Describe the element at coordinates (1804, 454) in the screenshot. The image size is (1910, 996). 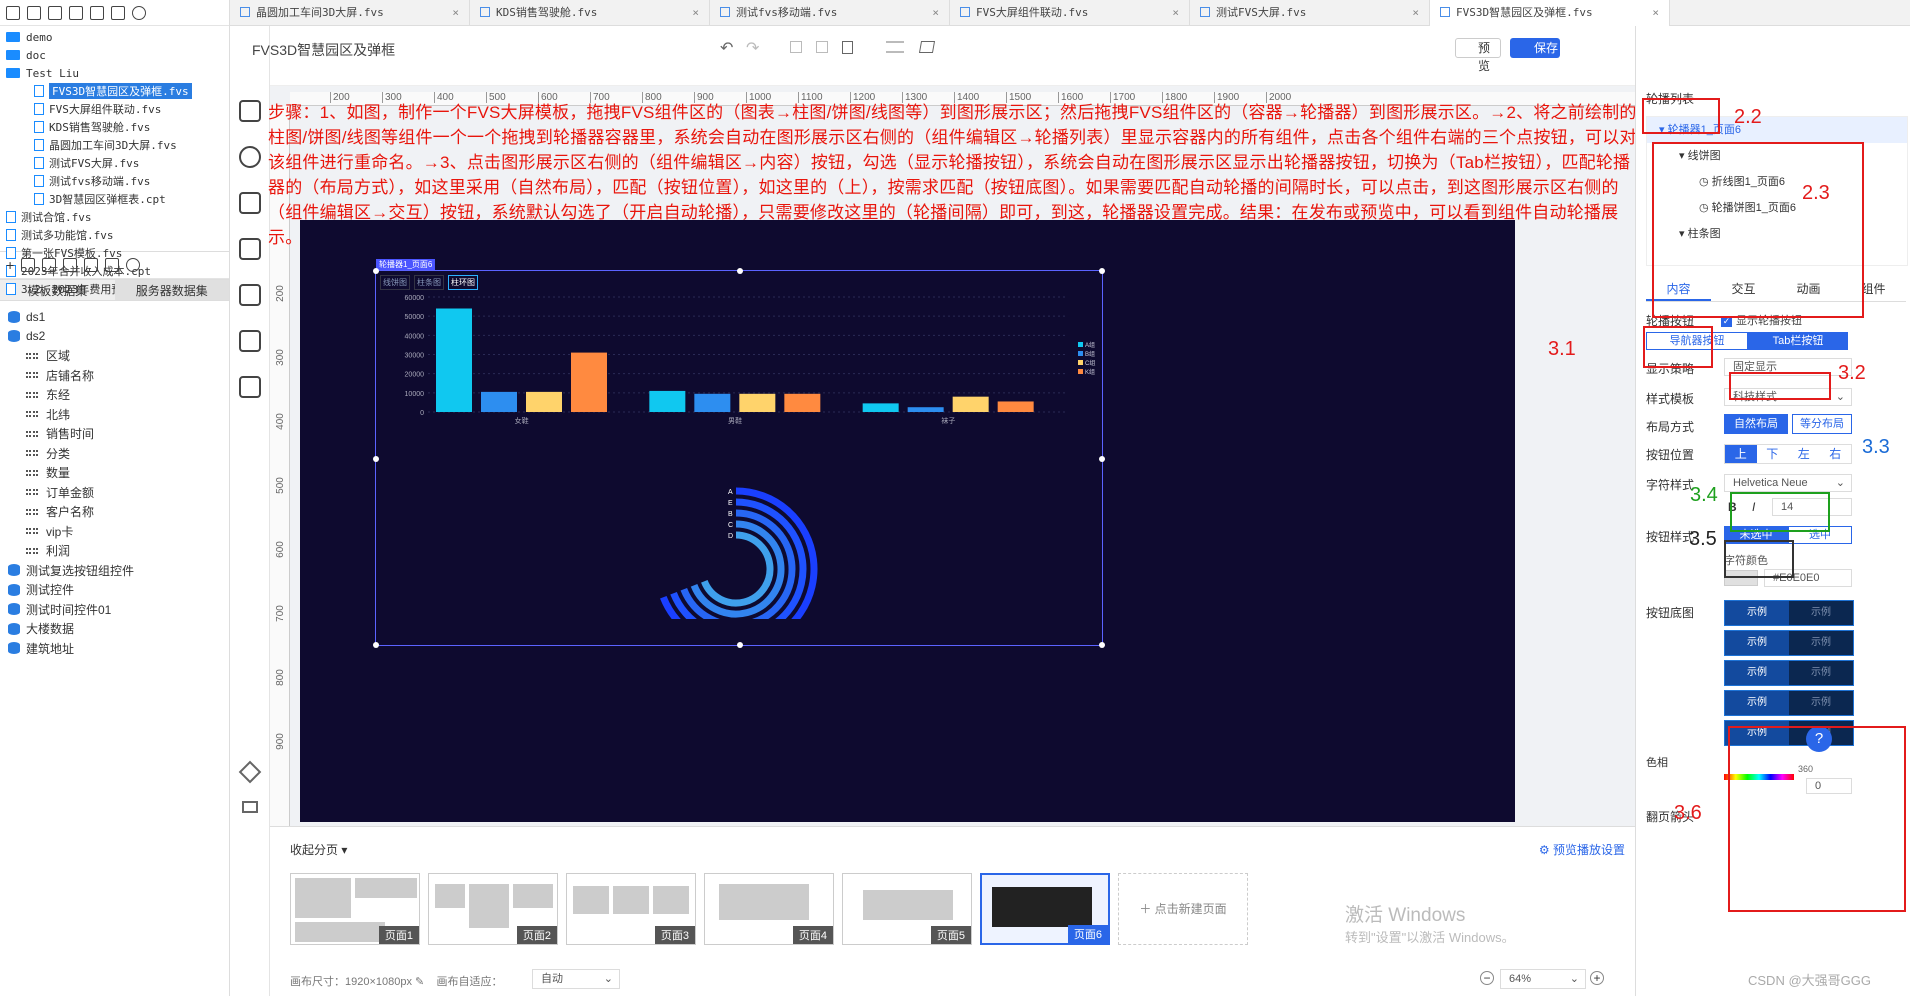
I see `pos-left: 左` at that location.